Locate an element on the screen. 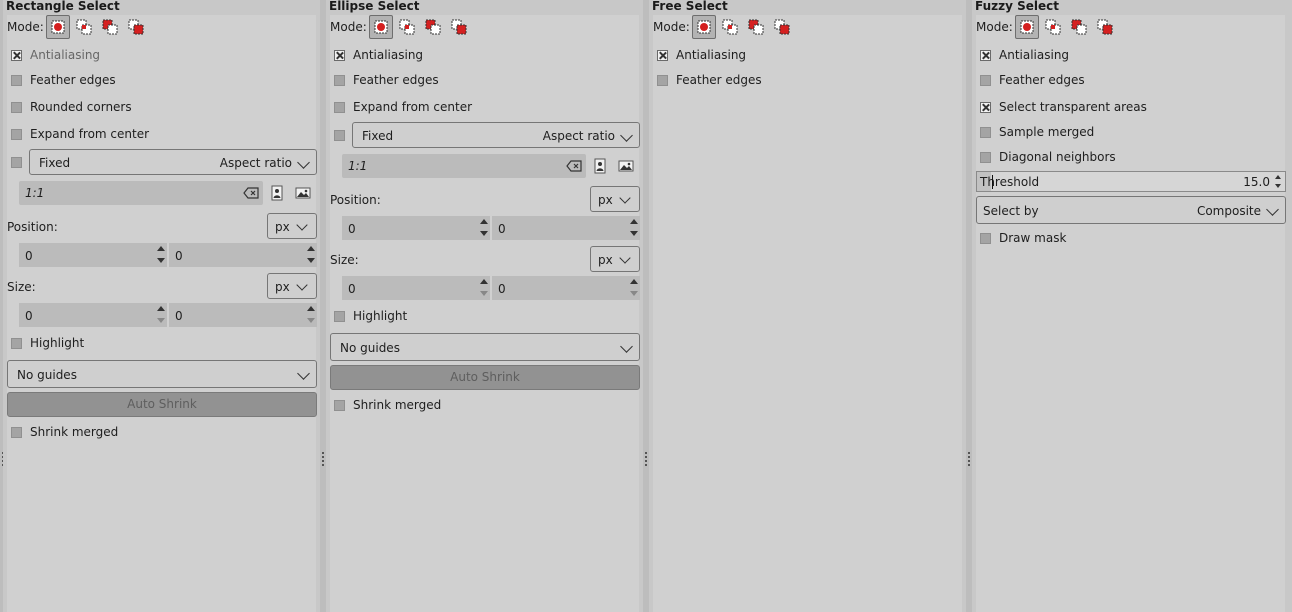 The image size is (1292, 612). expand-center-label: Expand from center is located at coordinates (90, 134).